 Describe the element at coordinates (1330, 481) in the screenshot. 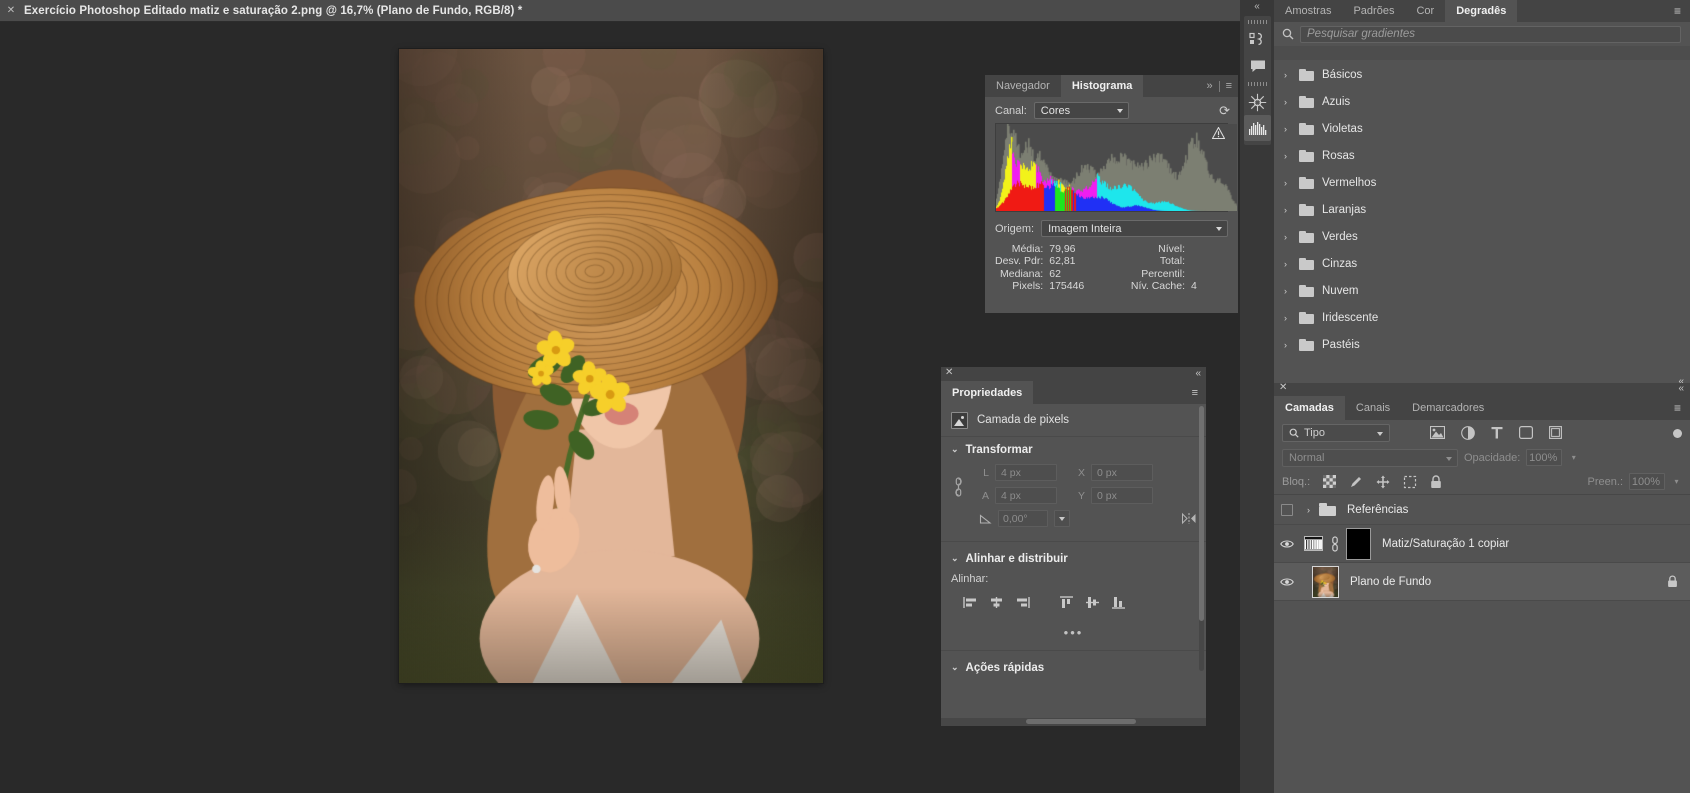

I see `lock-transparency-icon` at that location.